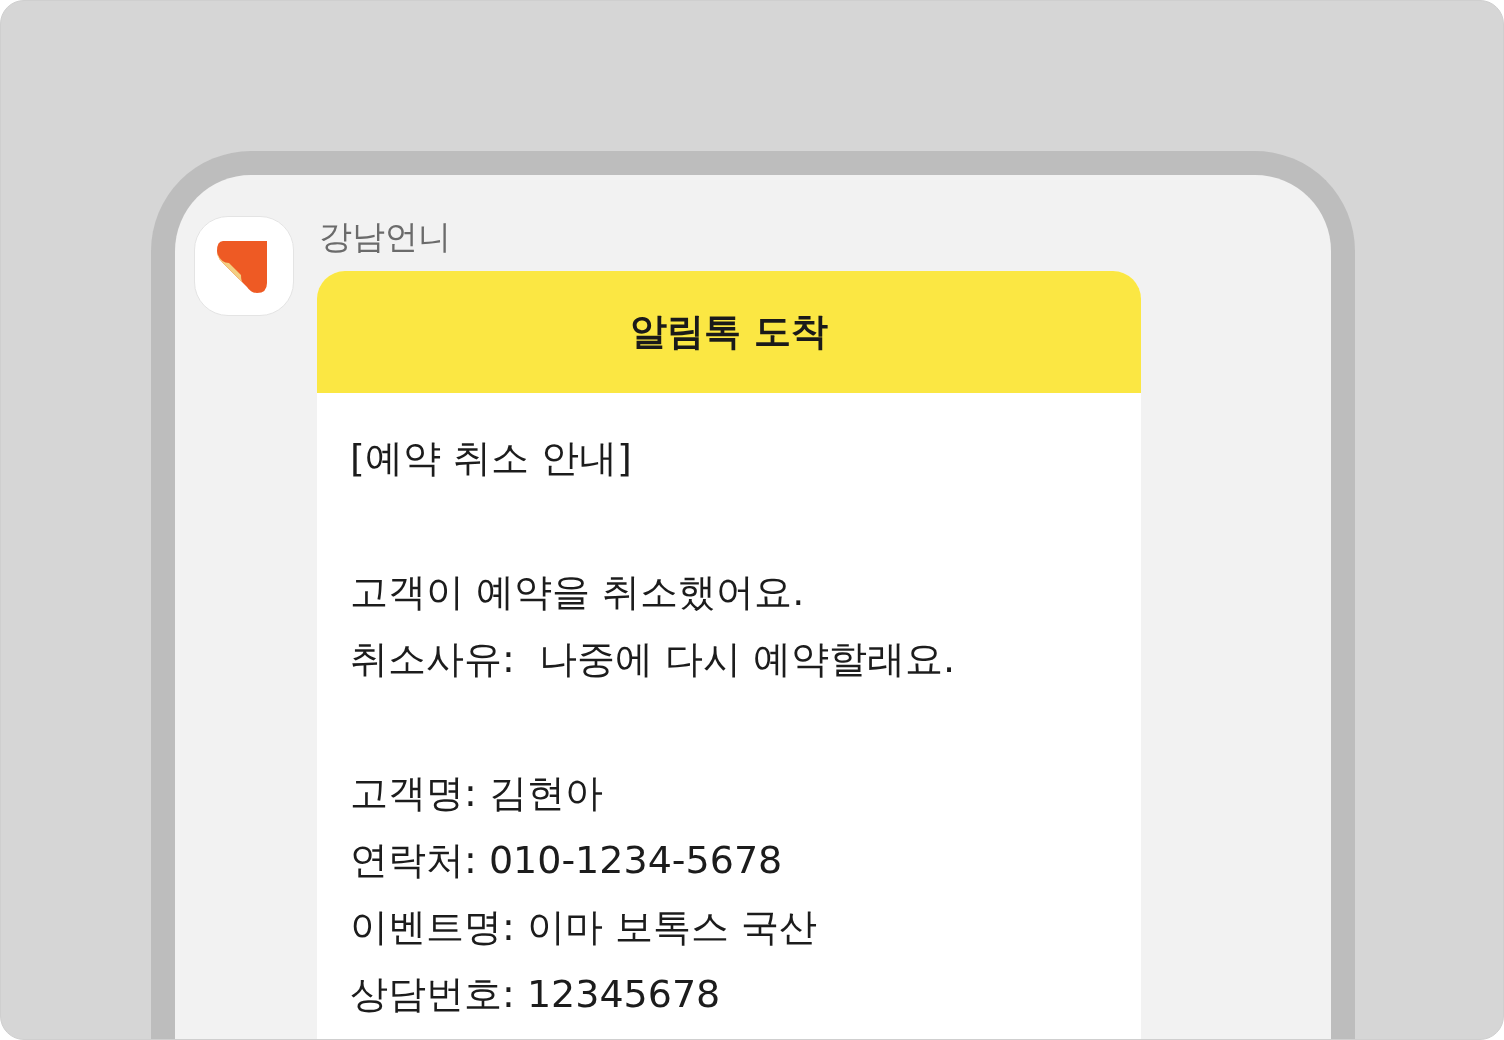  Describe the element at coordinates (584, 927) in the screenshot. I see `message-line: 이벤트명: 이마 보톡스 국산` at that location.